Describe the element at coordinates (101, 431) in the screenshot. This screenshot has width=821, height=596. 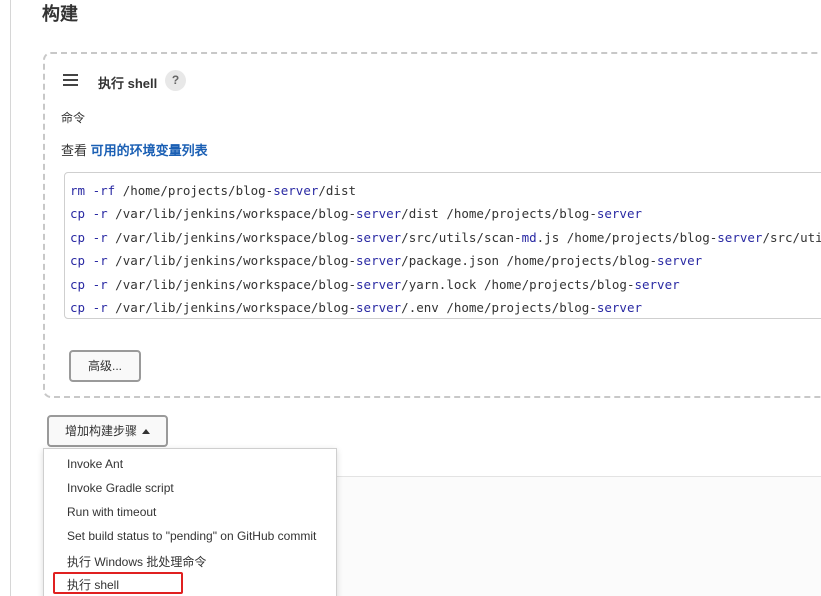
I see `add-build-step-label: 增加构建步骤` at that location.